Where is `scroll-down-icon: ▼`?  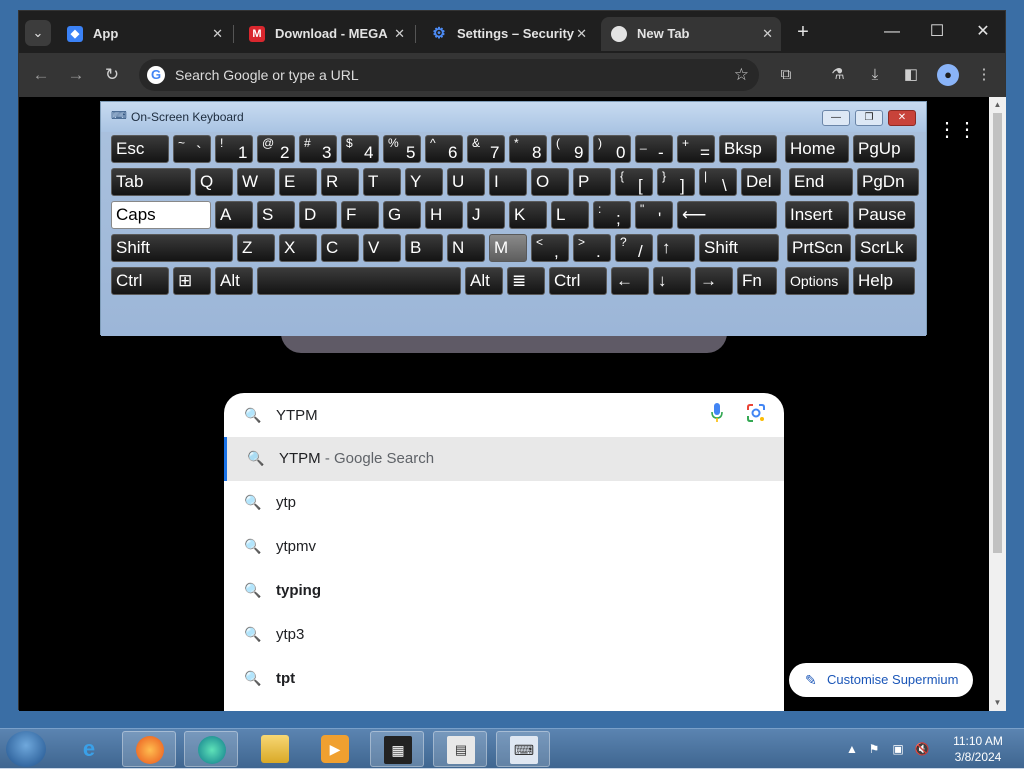
scroll-down-icon: ▼ is located at coordinates (997, 703).